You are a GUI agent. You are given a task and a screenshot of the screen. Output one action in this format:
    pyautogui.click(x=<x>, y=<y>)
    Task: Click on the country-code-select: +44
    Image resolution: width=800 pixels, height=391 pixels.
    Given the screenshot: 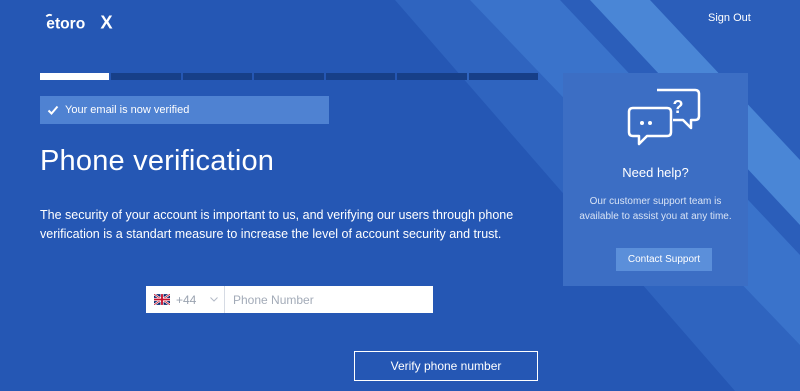 What is the action you would take?
    pyautogui.click(x=185, y=299)
    